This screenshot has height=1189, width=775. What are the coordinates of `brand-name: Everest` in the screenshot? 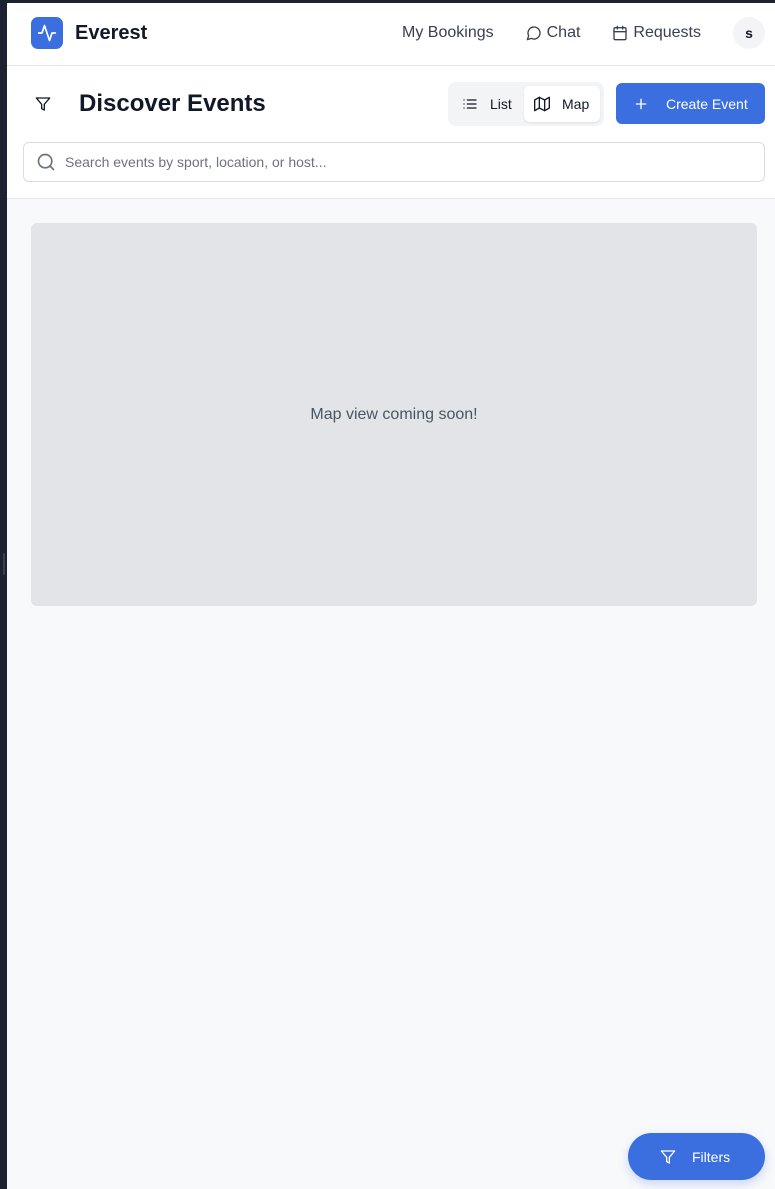 It's located at (111, 32).